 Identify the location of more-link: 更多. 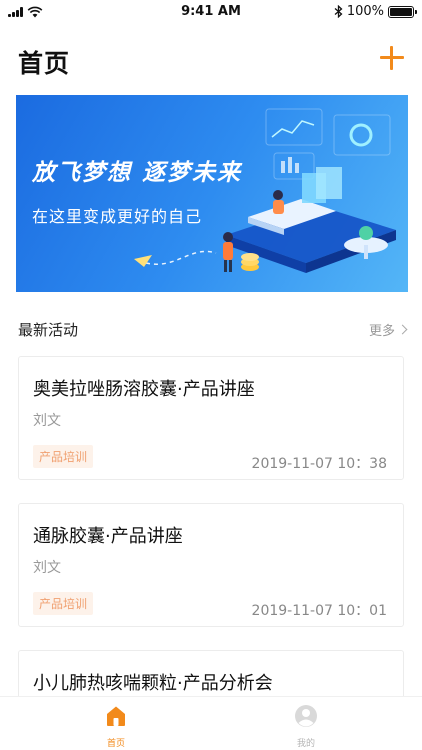
(388, 329).